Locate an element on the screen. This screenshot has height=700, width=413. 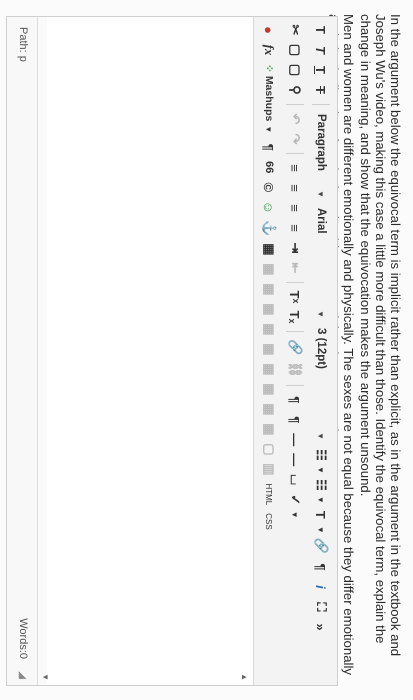
format-select-value: Paragraph is located at coordinates (321, 142).